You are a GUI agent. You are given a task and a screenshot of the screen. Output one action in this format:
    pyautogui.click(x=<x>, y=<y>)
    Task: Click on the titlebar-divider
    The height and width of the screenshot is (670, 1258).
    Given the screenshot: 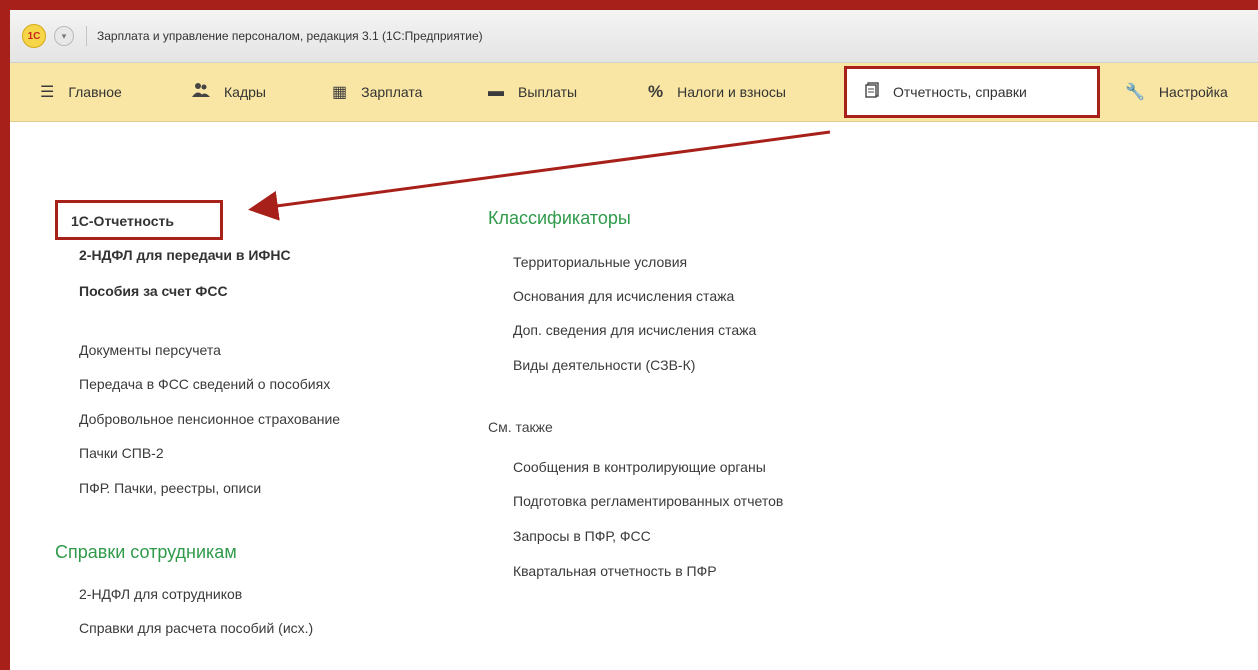 What is the action you would take?
    pyautogui.click(x=86, y=36)
    